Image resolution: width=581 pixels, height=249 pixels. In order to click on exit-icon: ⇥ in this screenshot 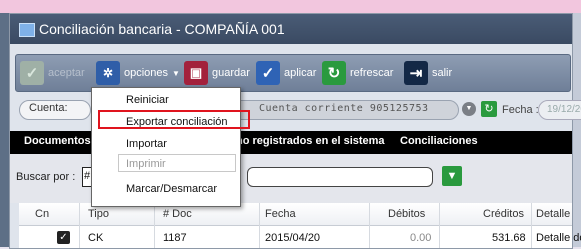, I will do `click(416, 73)`.